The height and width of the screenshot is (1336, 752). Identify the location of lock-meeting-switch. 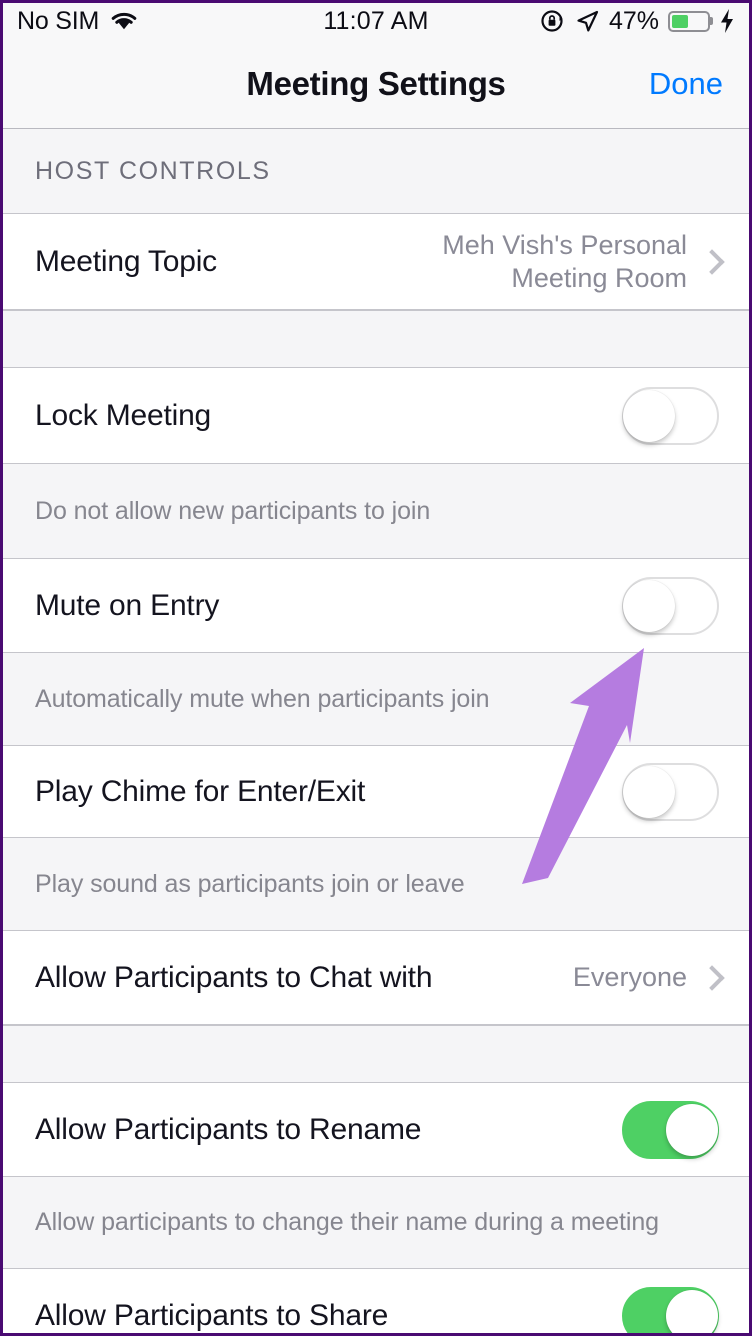
(670, 415).